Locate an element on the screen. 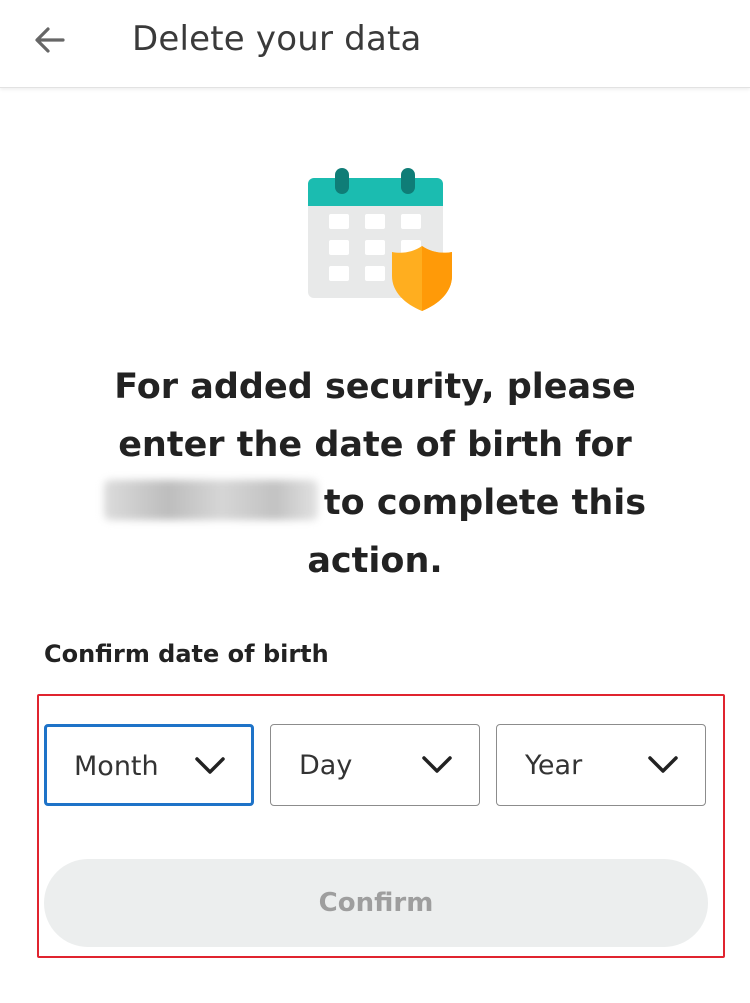 The image size is (750, 1003). back-button is located at coordinates (50, 40).